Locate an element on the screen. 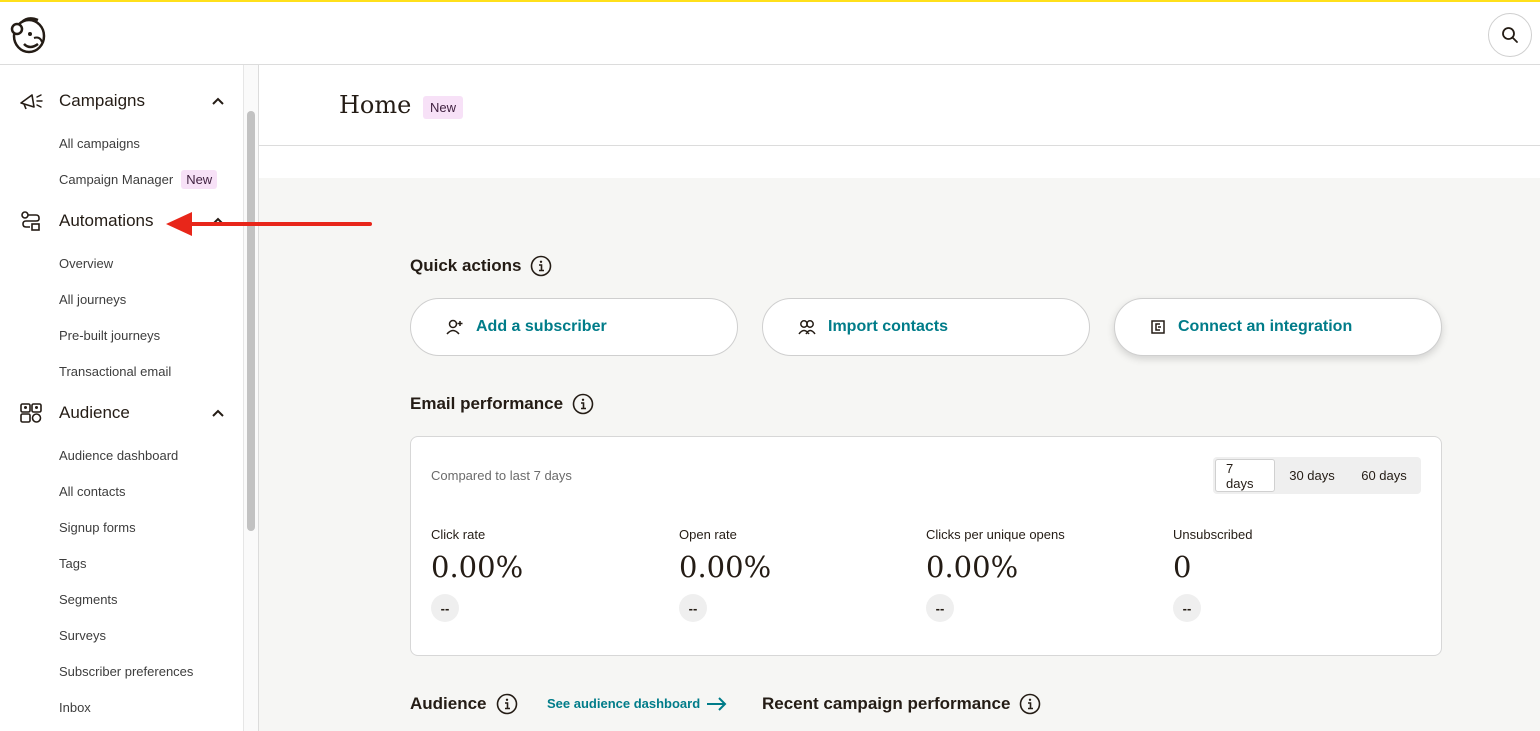 This screenshot has height=731, width=1540. sidebar-item-label: All campaigns is located at coordinates (99, 143).